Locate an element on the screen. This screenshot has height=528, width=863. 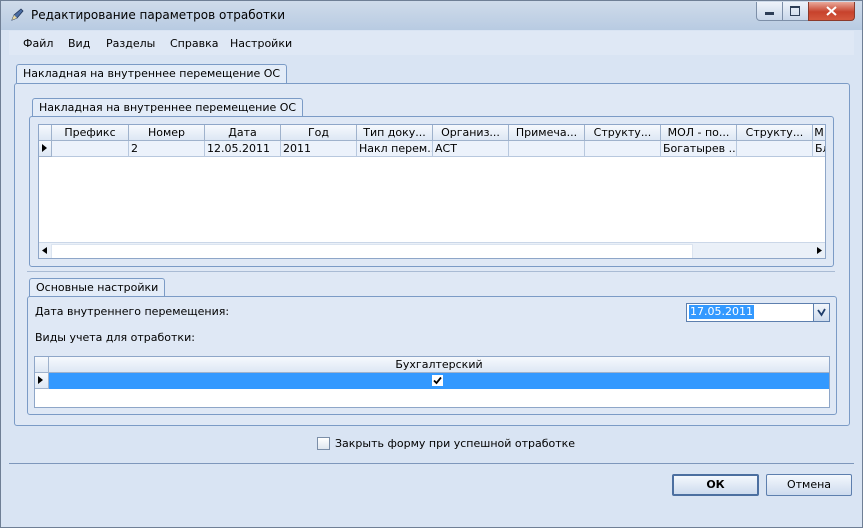
scroll-right-icon is located at coordinates (819, 250).